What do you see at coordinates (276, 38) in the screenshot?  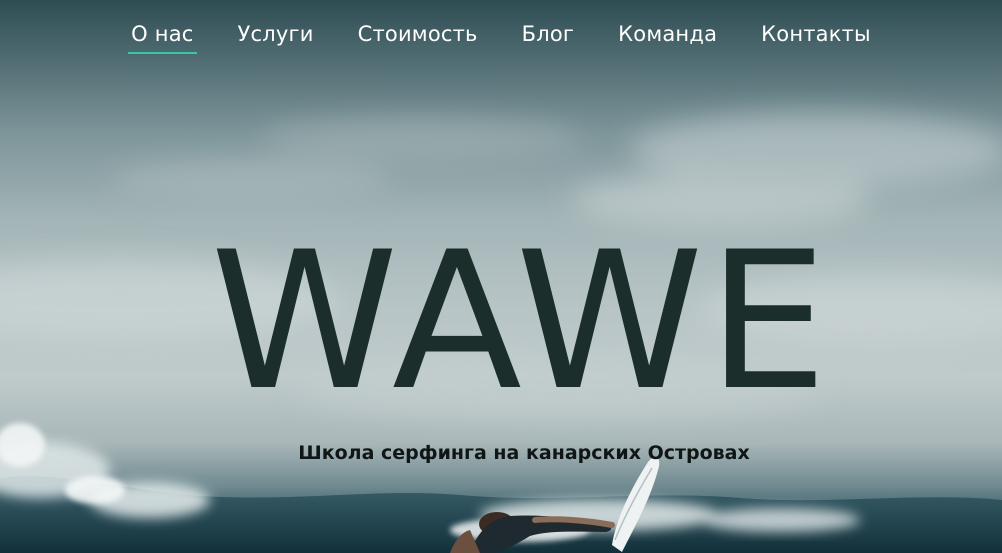 I see `nav-item-services: Услуги` at bounding box center [276, 38].